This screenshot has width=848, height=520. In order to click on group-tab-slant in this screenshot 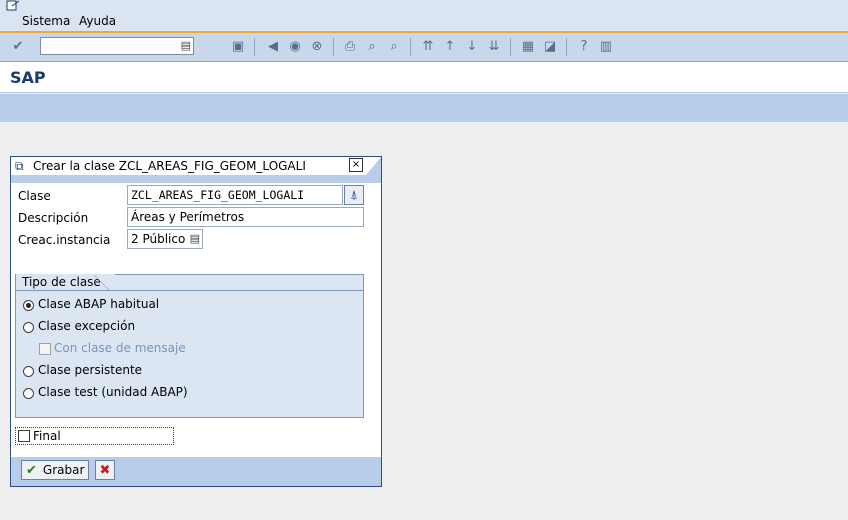, I will do `click(102, 283)`.